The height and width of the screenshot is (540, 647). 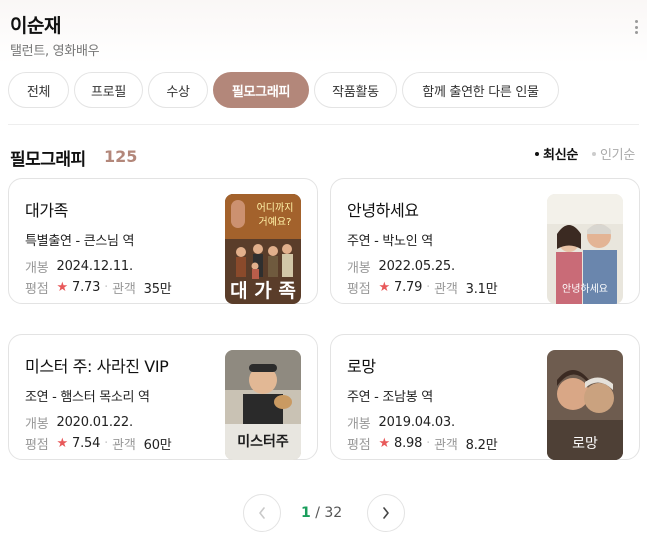 What do you see at coordinates (87, 397) in the screenshot?
I see `film-role: 조연 - 햄스터 목소리 역` at bounding box center [87, 397].